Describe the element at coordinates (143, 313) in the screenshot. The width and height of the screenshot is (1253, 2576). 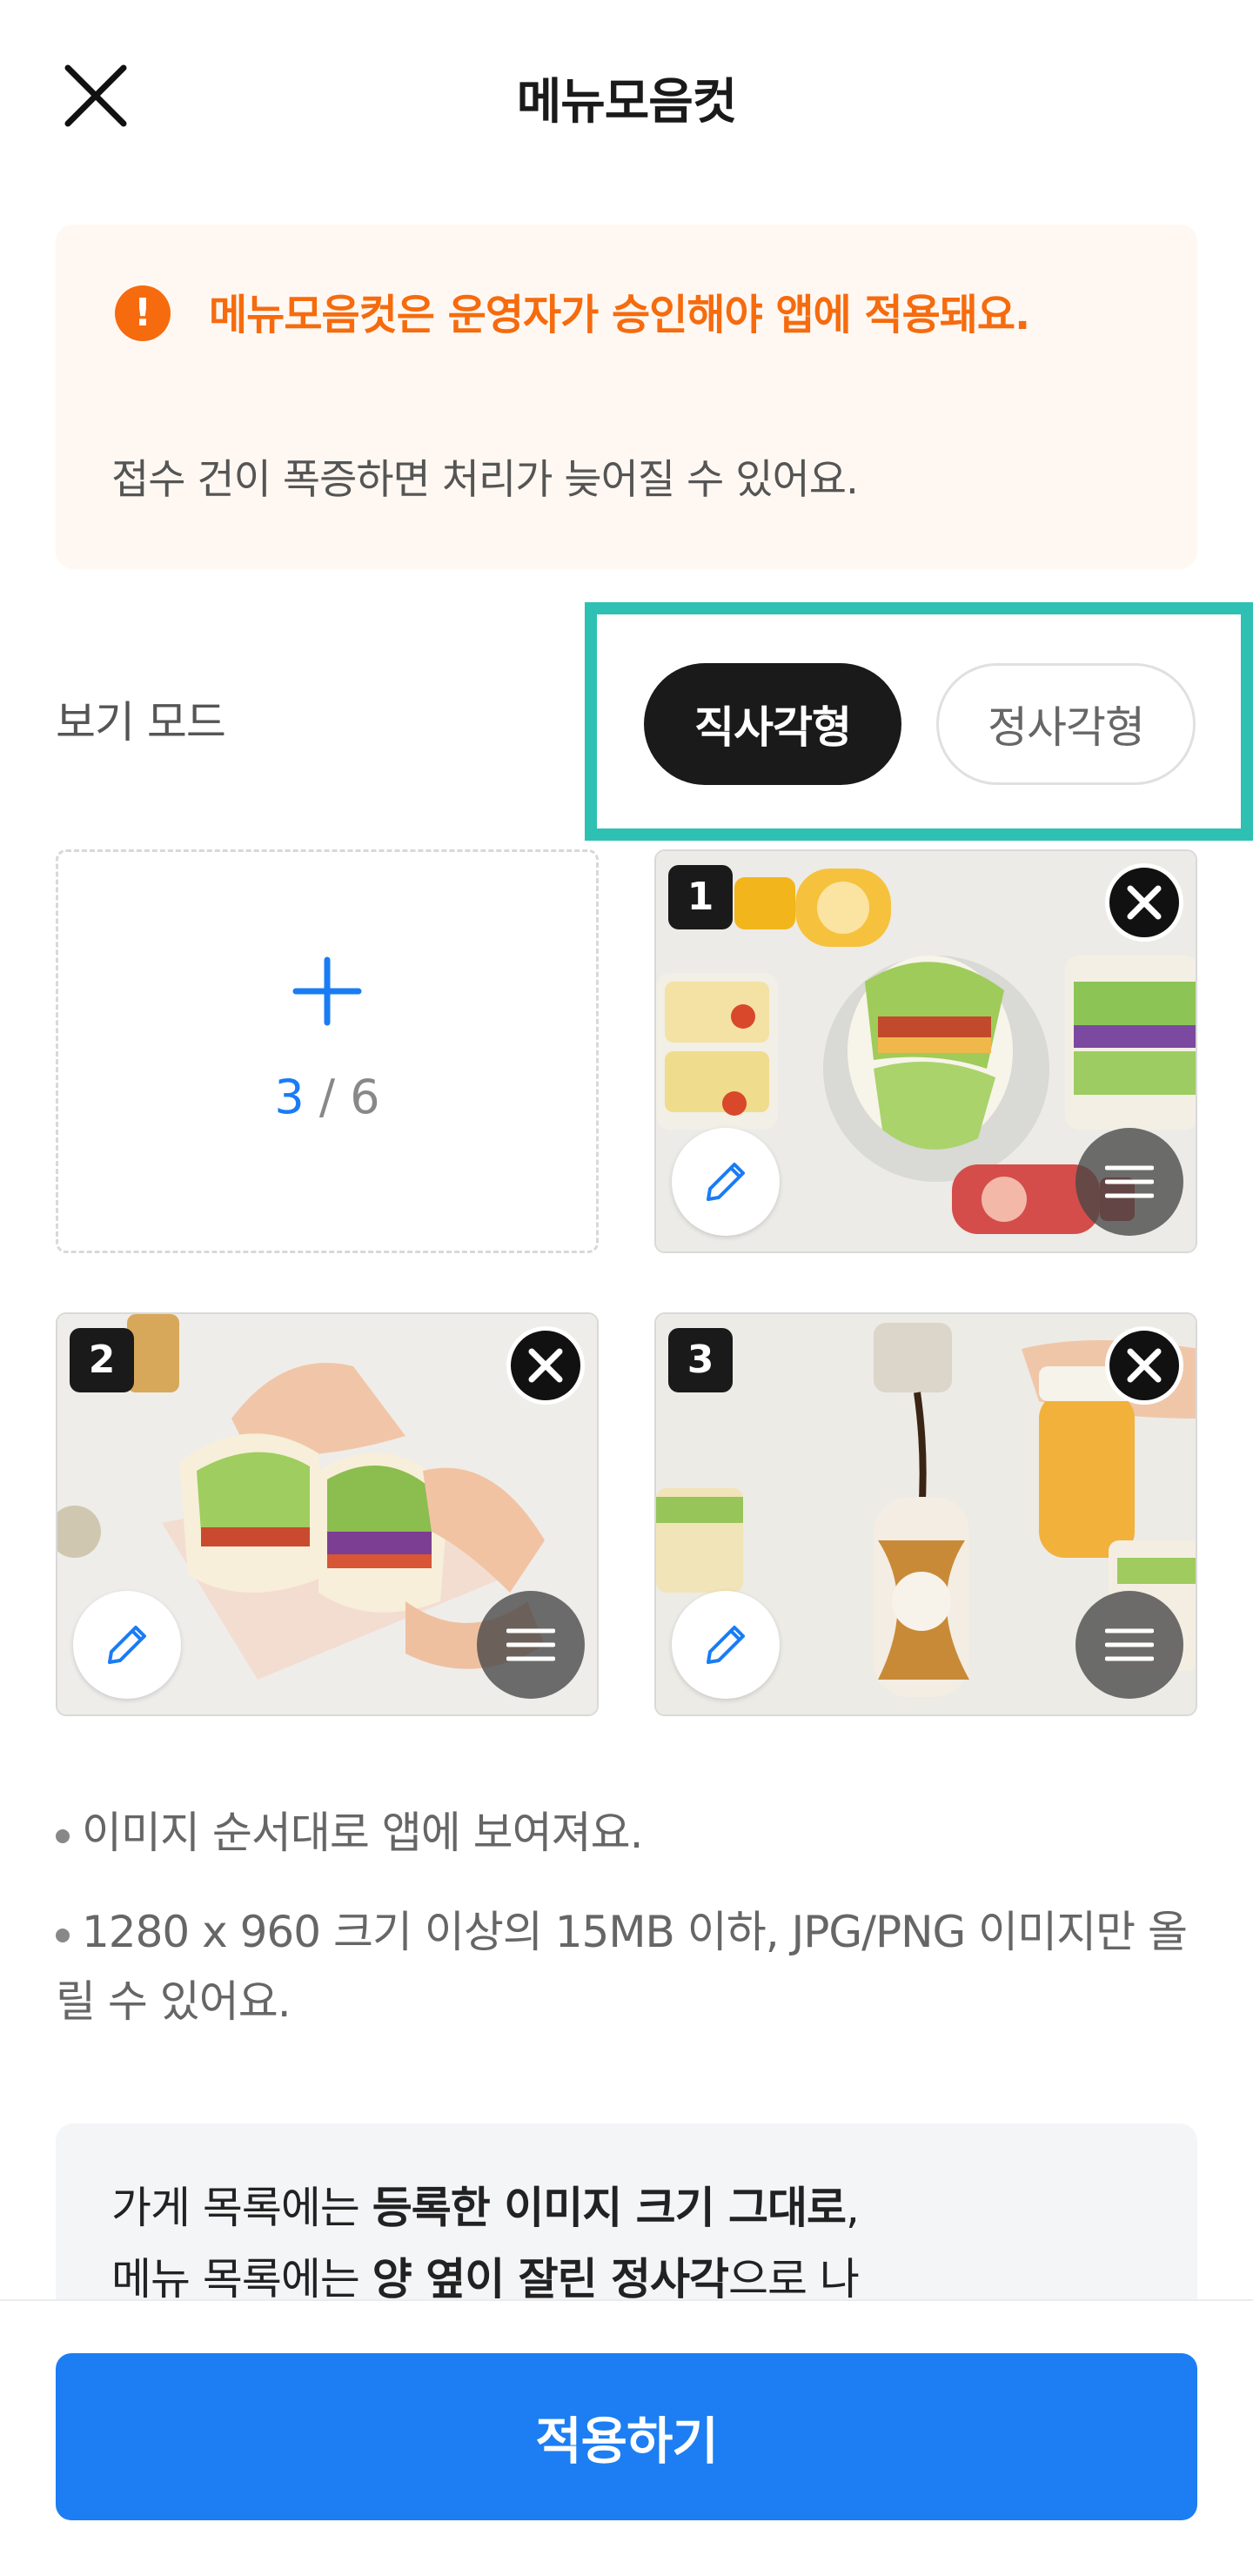
I see `exclamation-icon: !` at that location.